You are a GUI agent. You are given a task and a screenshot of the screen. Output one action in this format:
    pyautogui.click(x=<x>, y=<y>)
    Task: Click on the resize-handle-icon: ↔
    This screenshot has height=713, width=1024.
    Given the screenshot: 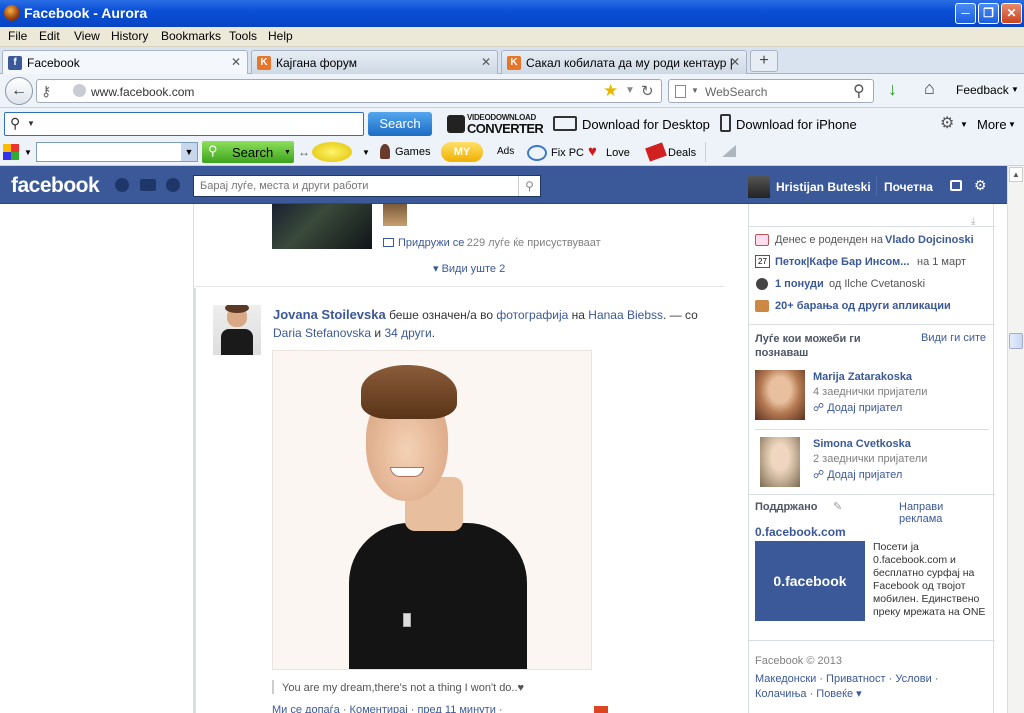 What is the action you would take?
    pyautogui.click(x=304, y=152)
    